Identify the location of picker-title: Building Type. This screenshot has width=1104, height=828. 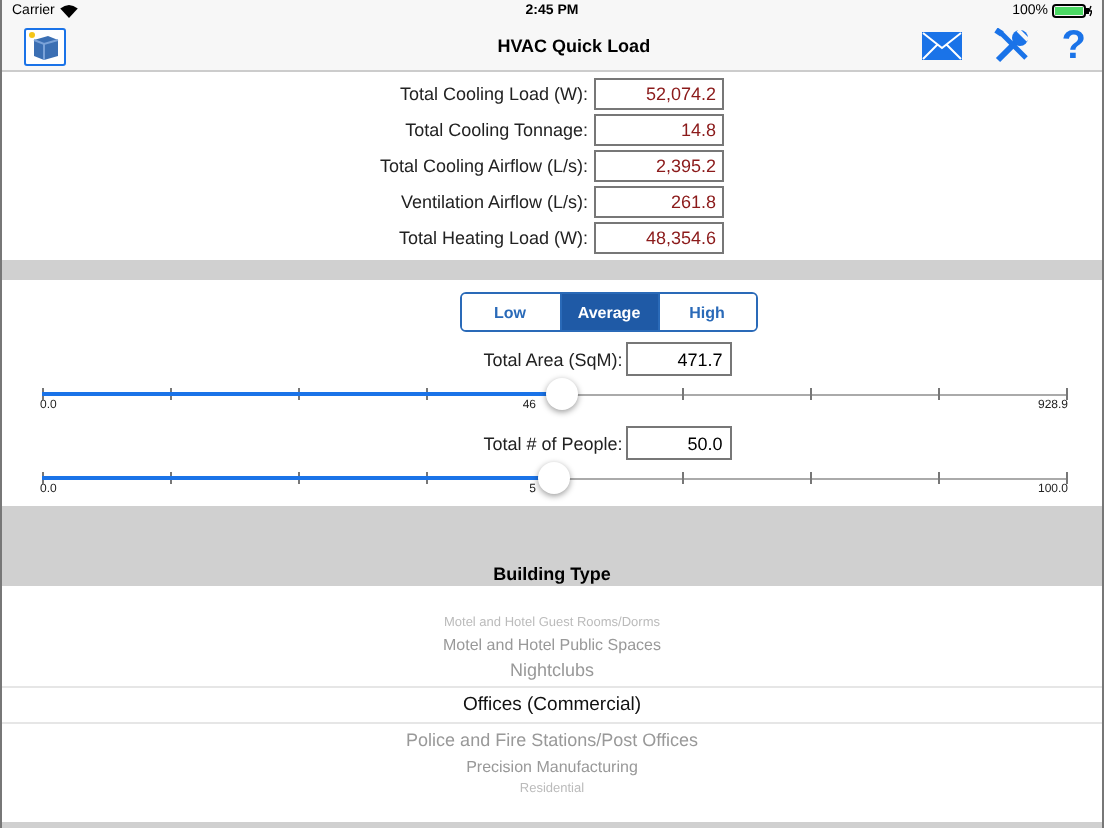
(552, 574).